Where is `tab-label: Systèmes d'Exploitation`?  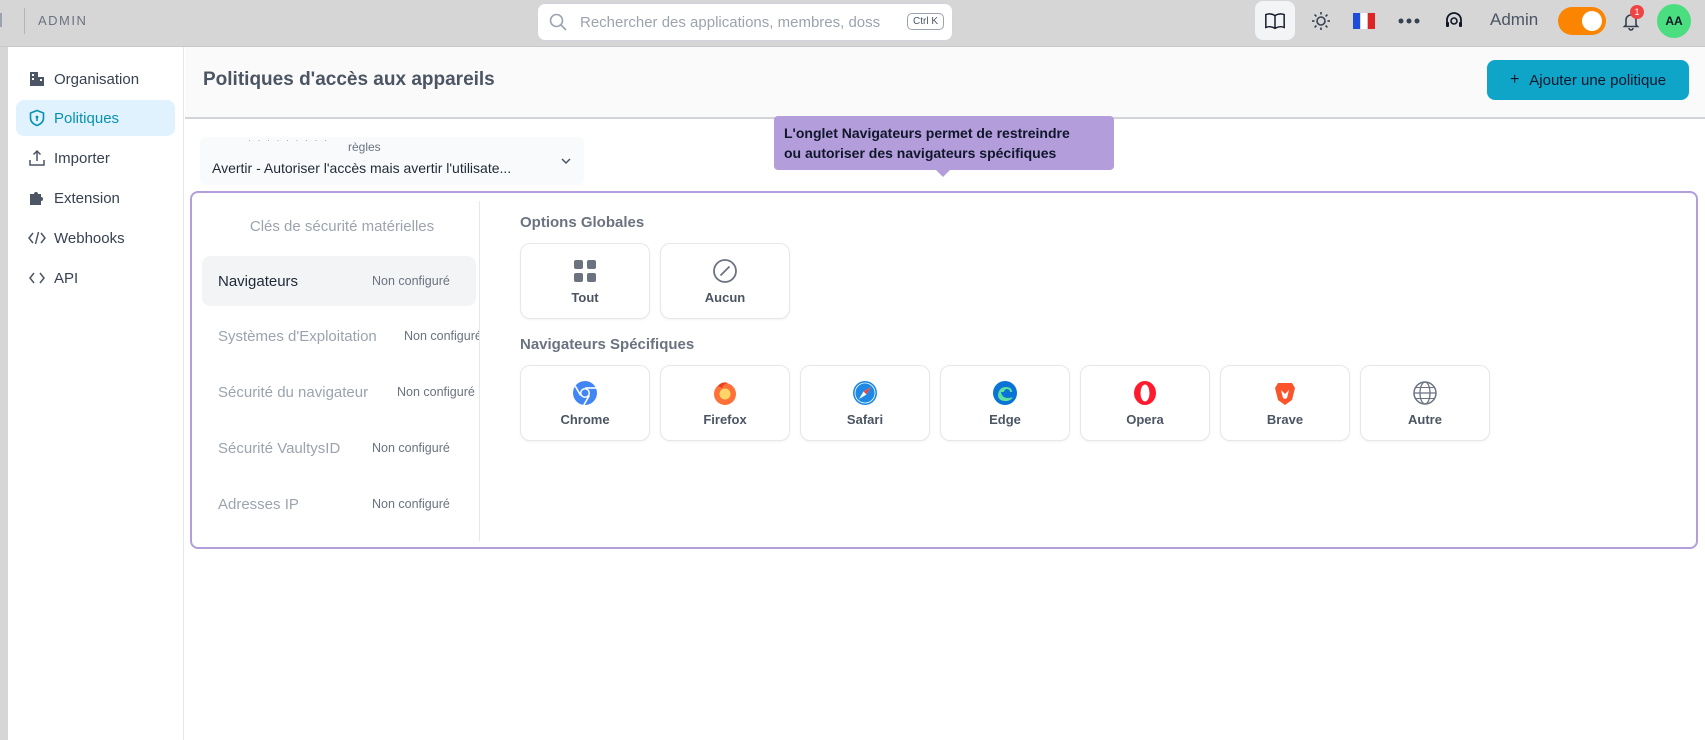 tab-label: Systèmes d'Exploitation is located at coordinates (297, 336).